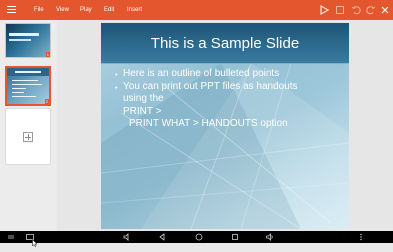 The height and width of the screenshot is (252, 393). I want to click on bullet-item: • You can print out PPT files as handouts, so click(206, 86).